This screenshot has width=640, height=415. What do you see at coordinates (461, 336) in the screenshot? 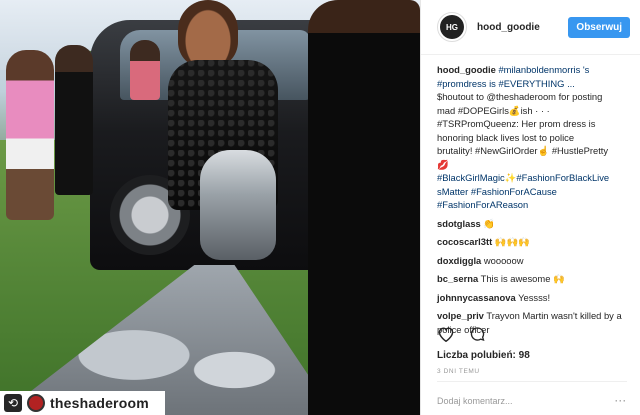
I see `post-actions` at bounding box center [461, 336].